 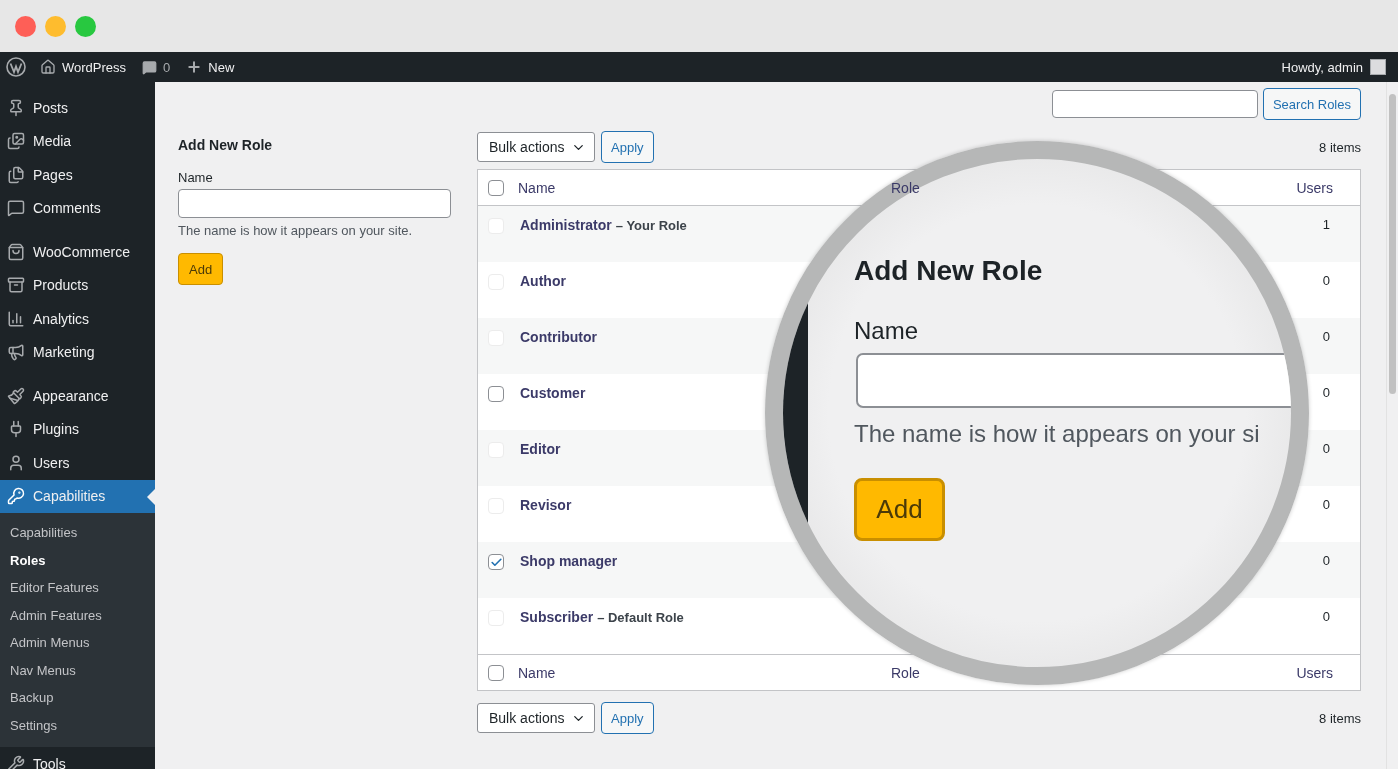 I want to click on megaphone-icon, so click(x=16, y=352).